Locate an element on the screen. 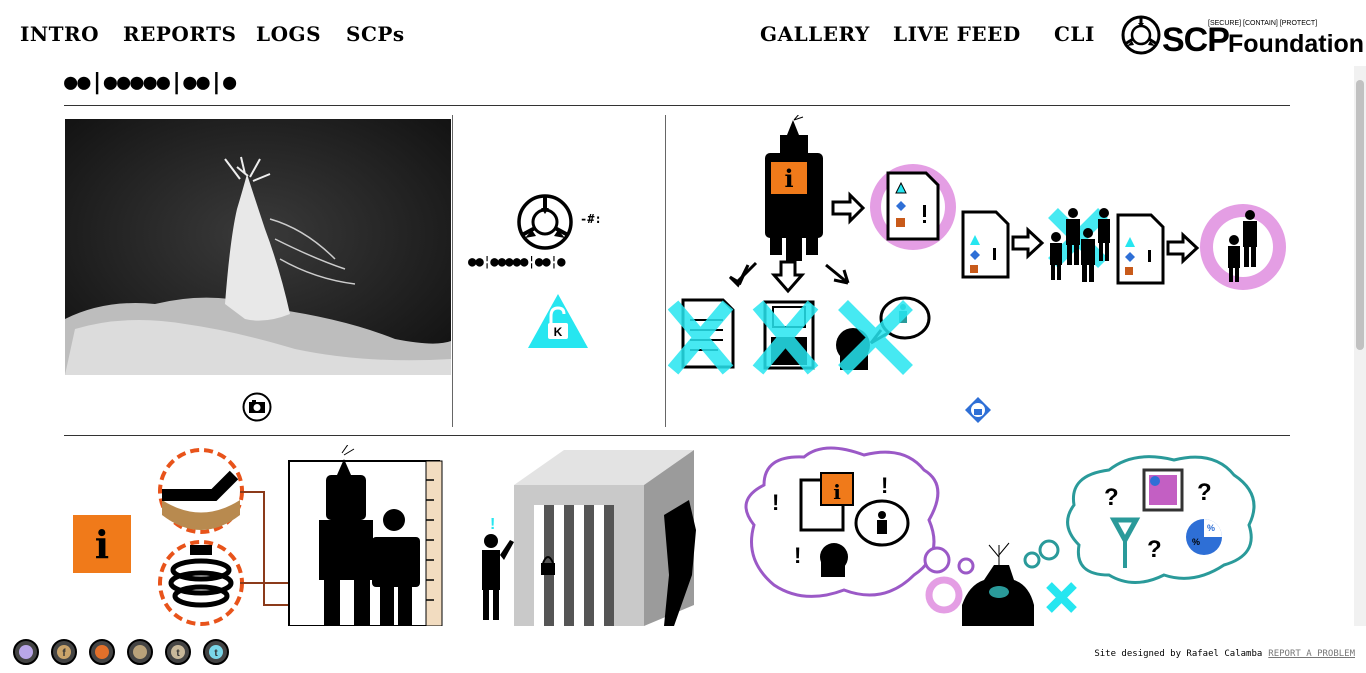 Image resolution: width=1366 pixels, height=673 pixels. tumblr-icon: t is located at coordinates (178, 652).